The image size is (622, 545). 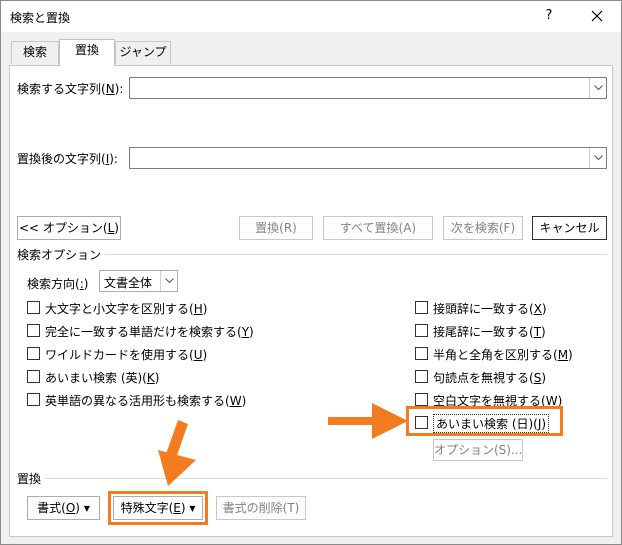 What do you see at coordinates (483, 228) in the screenshot?
I see `find-next-button: 次を検索(F)` at bounding box center [483, 228].